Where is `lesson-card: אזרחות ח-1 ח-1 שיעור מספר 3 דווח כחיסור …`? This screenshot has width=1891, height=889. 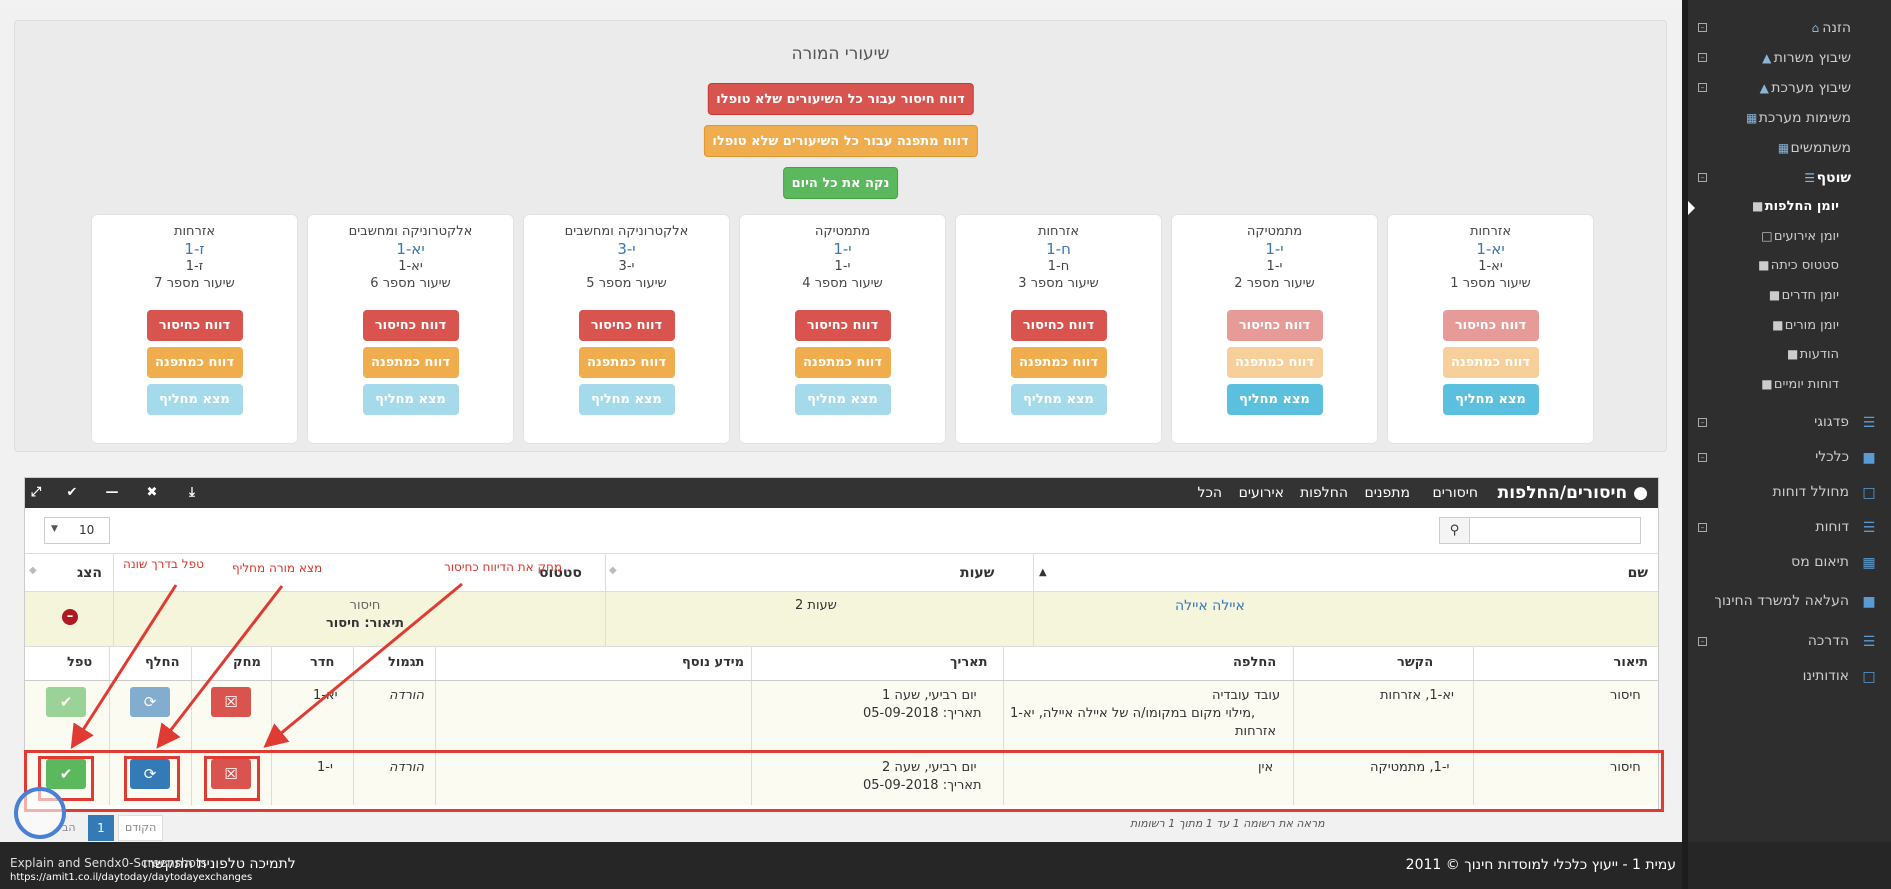 lesson-card: אזרחות ח-1 ח-1 שיעור מספר 3 דווח כחיסור … is located at coordinates (1058, 329).